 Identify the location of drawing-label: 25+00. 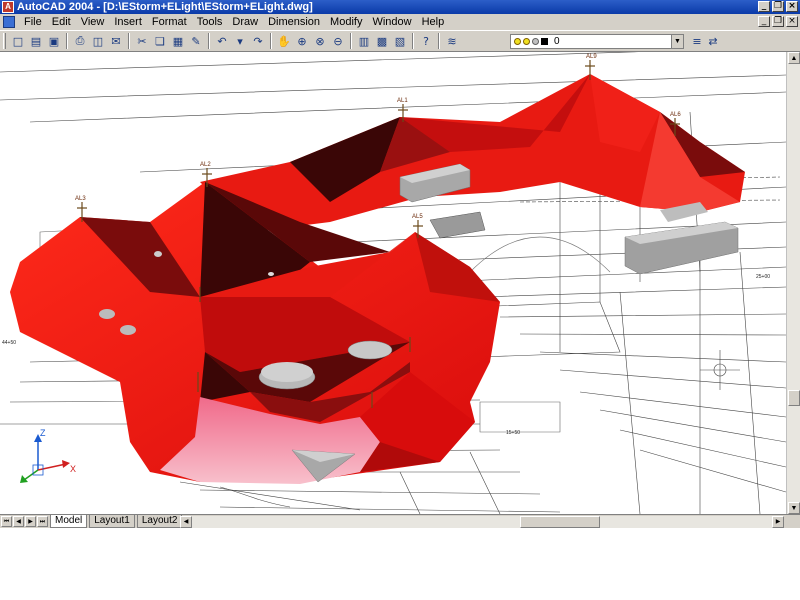
(763, 277).